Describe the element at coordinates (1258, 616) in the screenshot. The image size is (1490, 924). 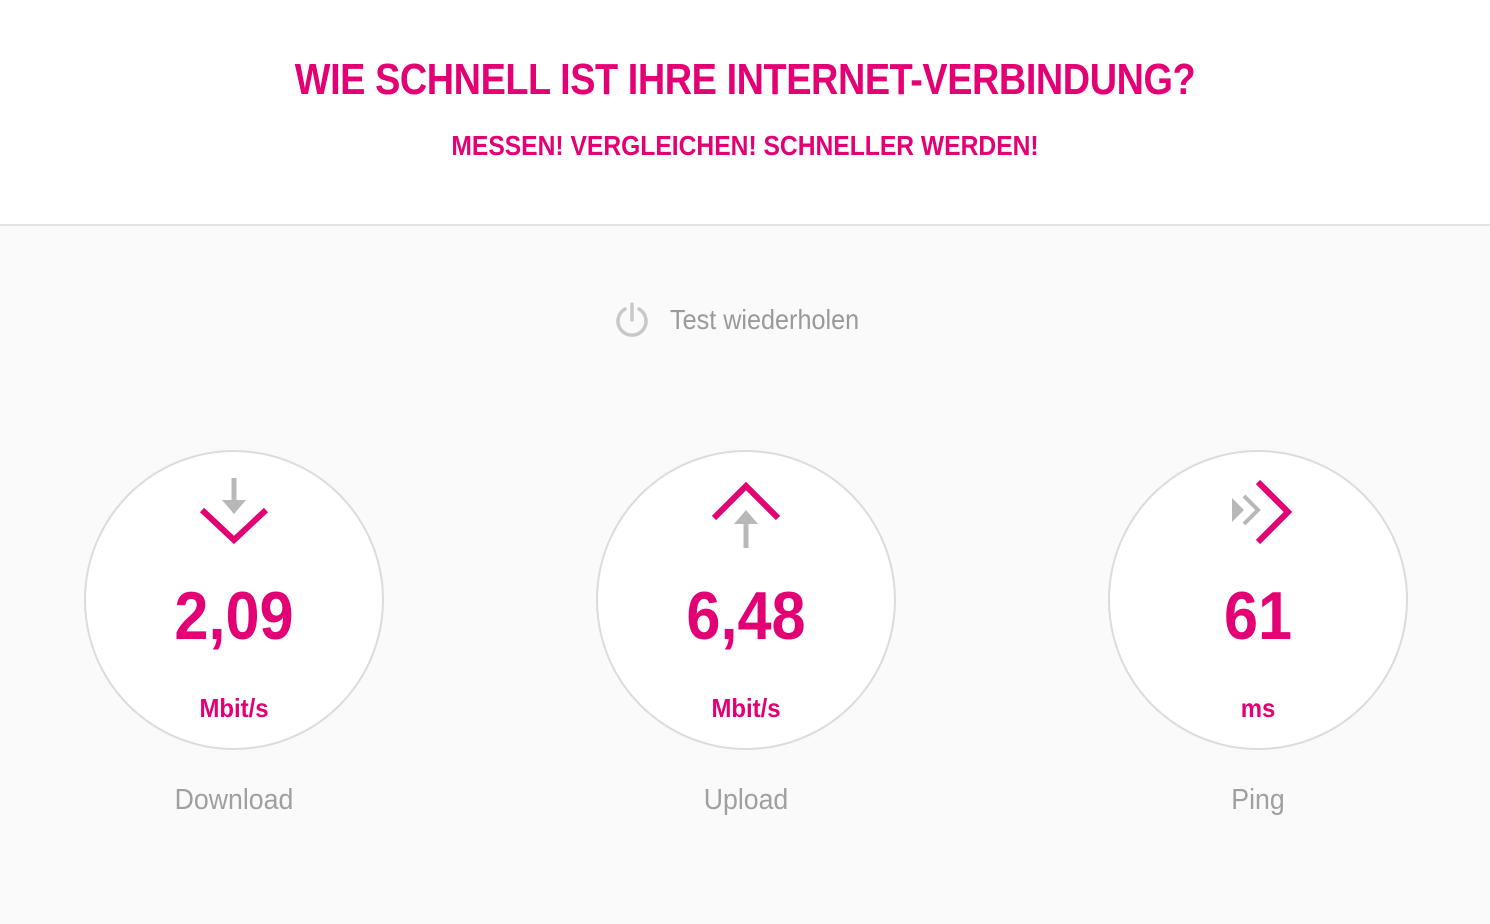
I see `ping-value: 61` at that location.